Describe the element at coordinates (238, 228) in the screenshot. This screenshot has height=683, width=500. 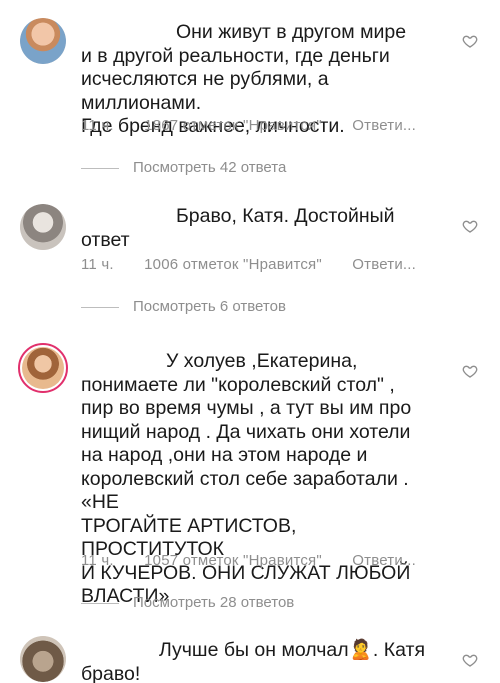
I see `comment-text: Браво, Катя. Достойный ответ` at that location.